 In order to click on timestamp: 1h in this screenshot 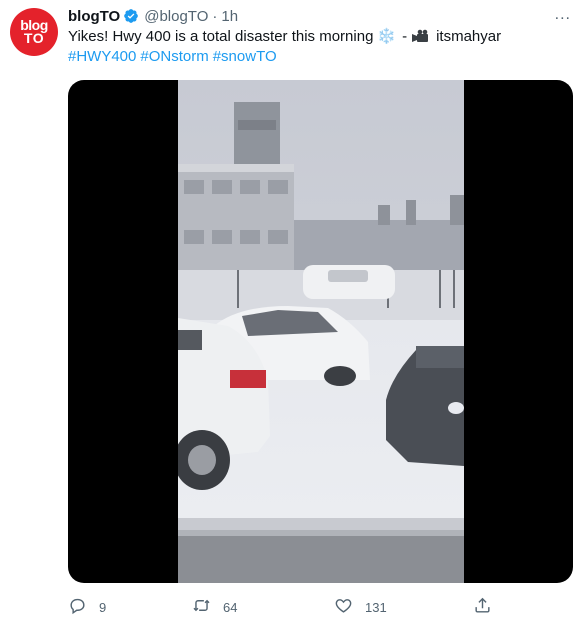, I will do `click(229, 16)`.